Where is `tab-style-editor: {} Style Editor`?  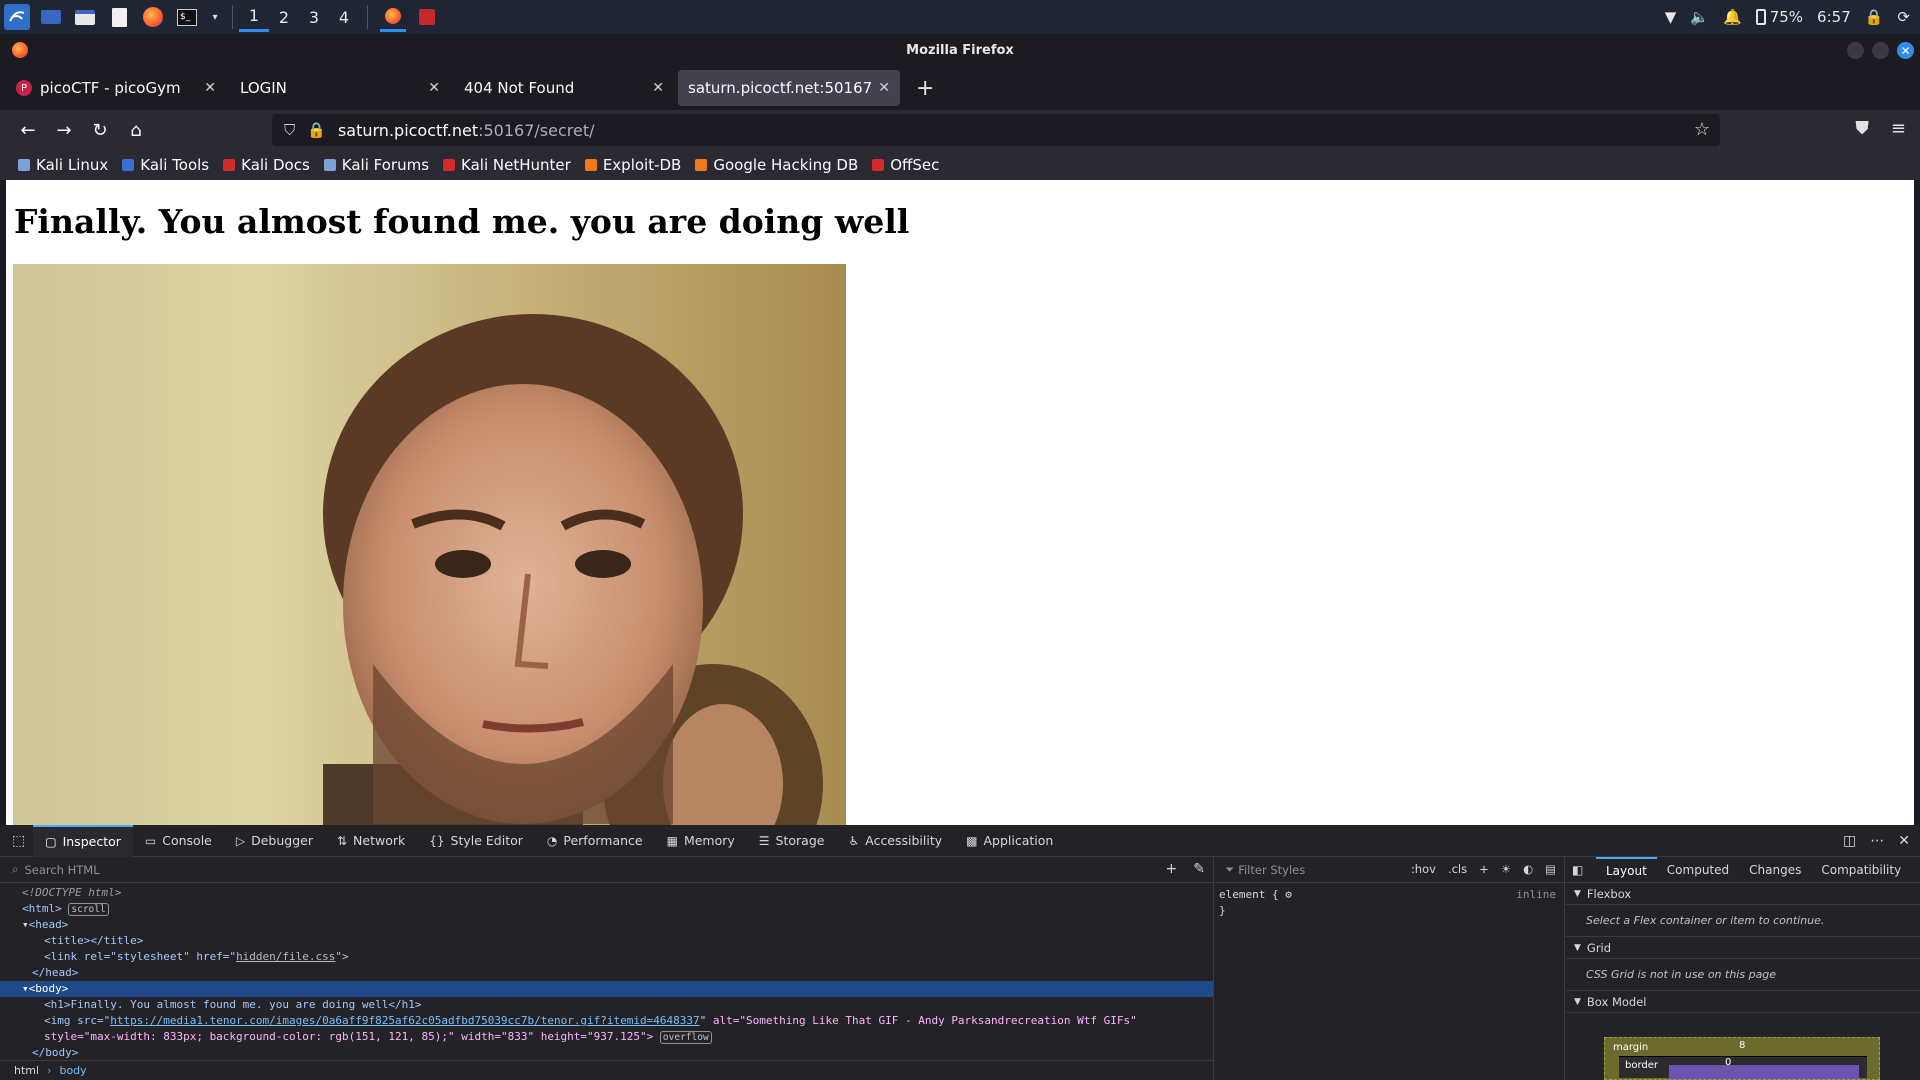 tab-style-editor: {} Style Editor is located at coordinates (476, 841).